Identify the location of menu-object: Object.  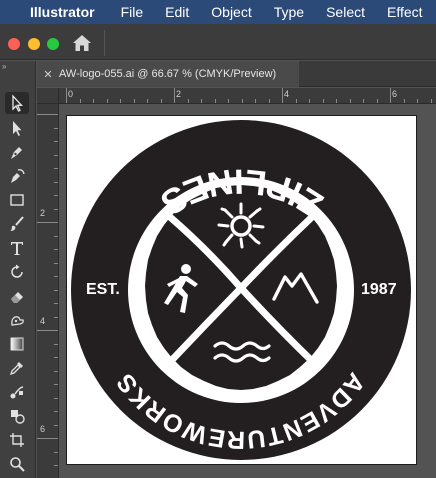
(231, 12).